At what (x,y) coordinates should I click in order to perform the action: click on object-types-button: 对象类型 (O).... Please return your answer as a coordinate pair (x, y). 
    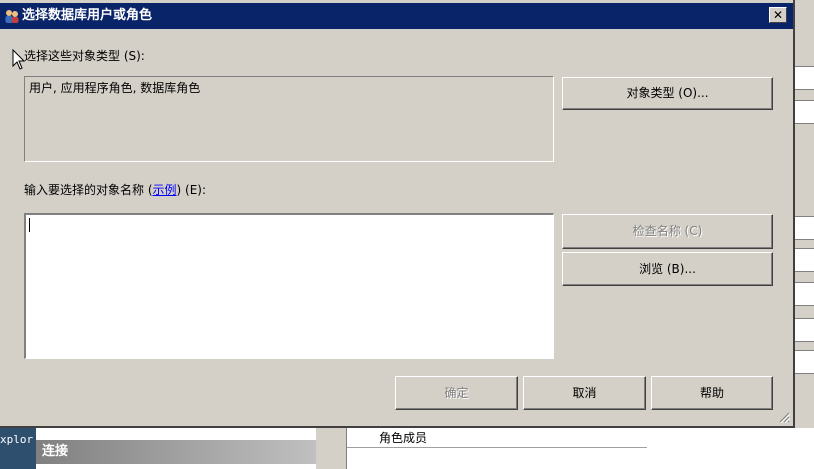
    Looking at the image, I should click on (667, 93).